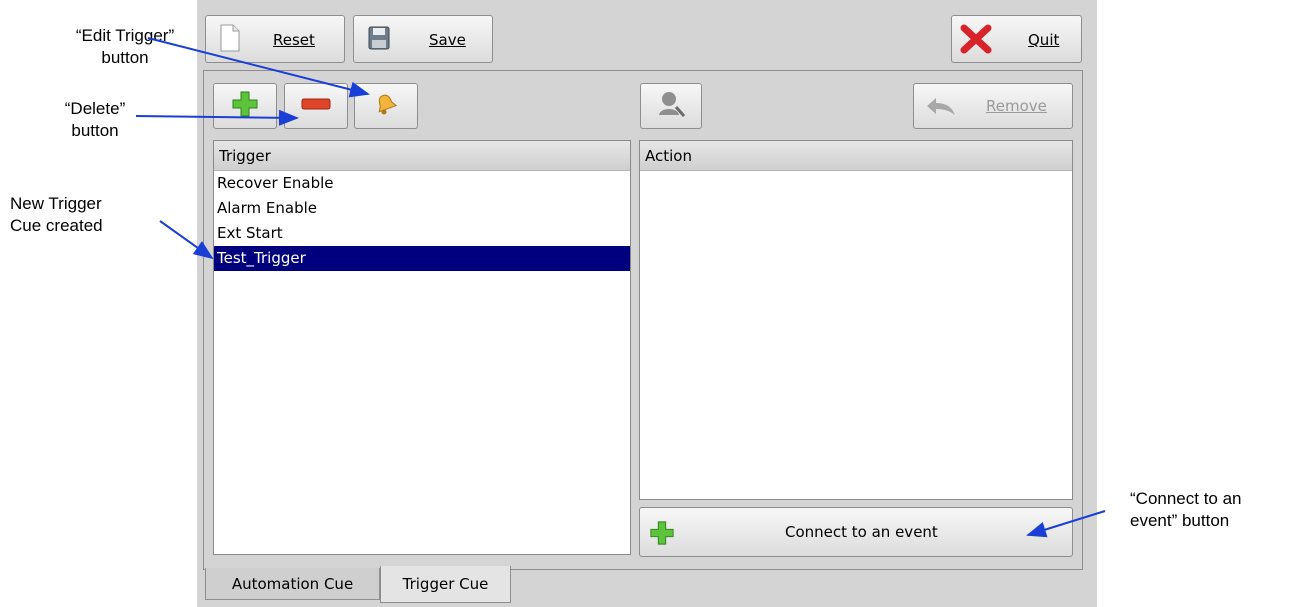  I want to click on edit-trigger-arrow, so click(258, 67).